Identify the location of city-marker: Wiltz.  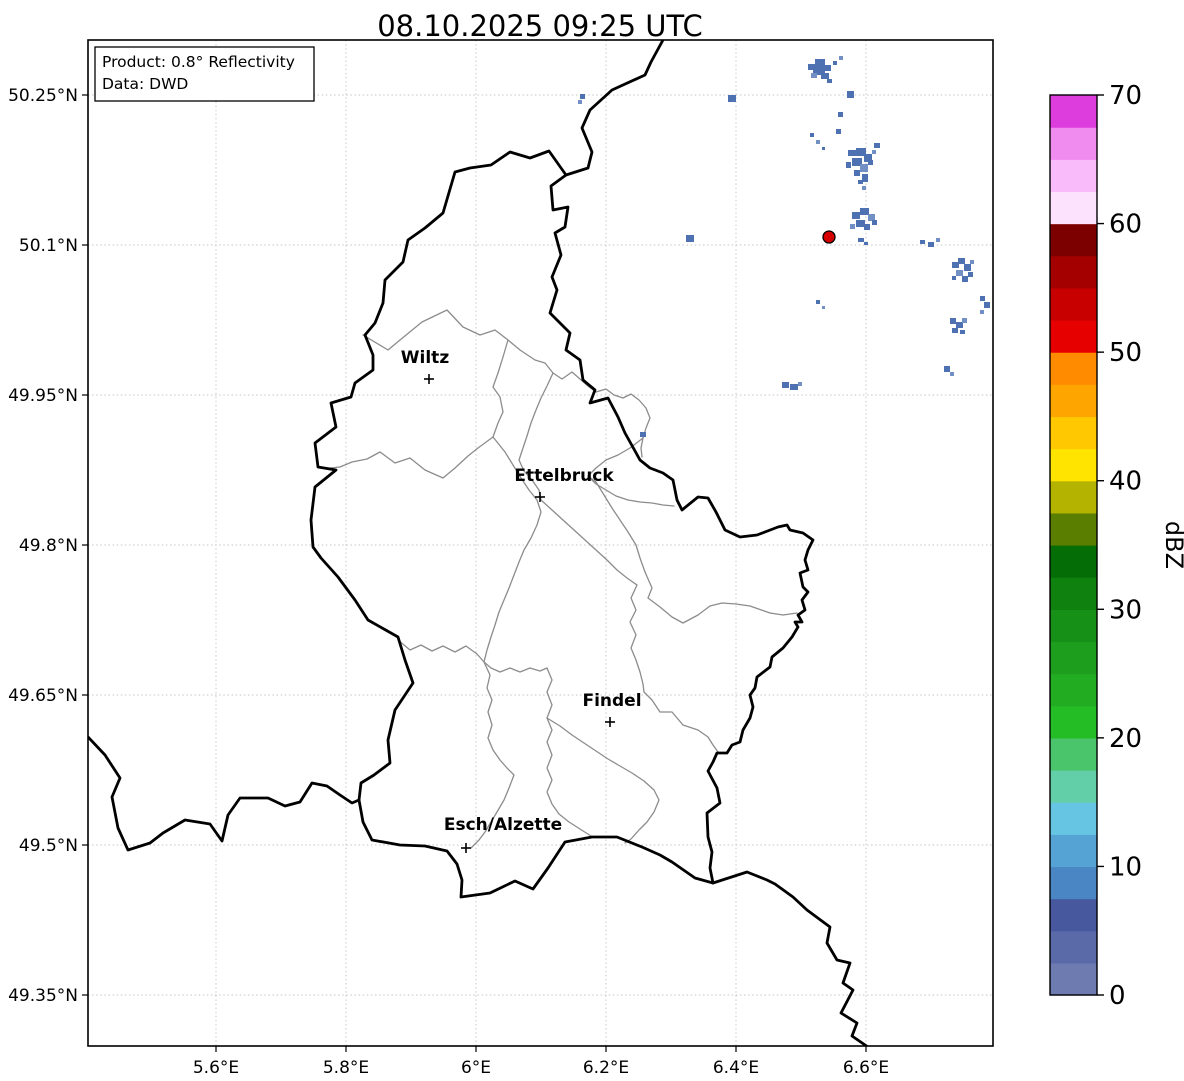
(425, 366).